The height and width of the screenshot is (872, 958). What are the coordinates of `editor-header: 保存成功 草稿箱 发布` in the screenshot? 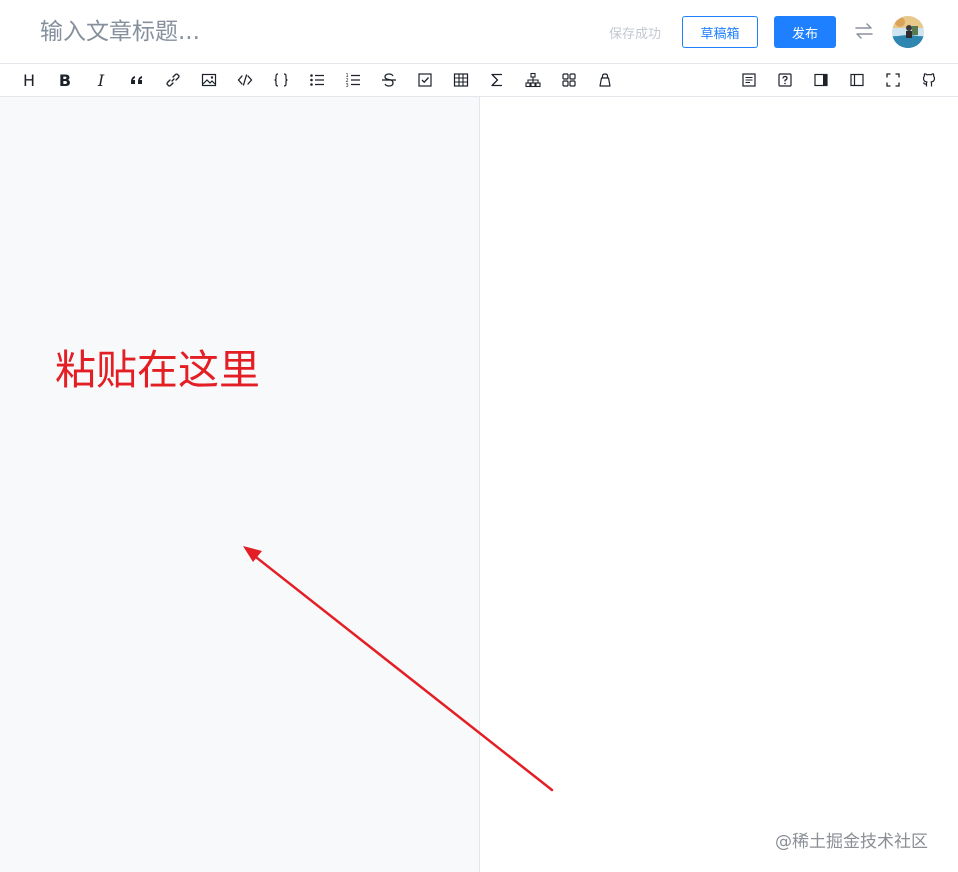 It's located at (479, 32).